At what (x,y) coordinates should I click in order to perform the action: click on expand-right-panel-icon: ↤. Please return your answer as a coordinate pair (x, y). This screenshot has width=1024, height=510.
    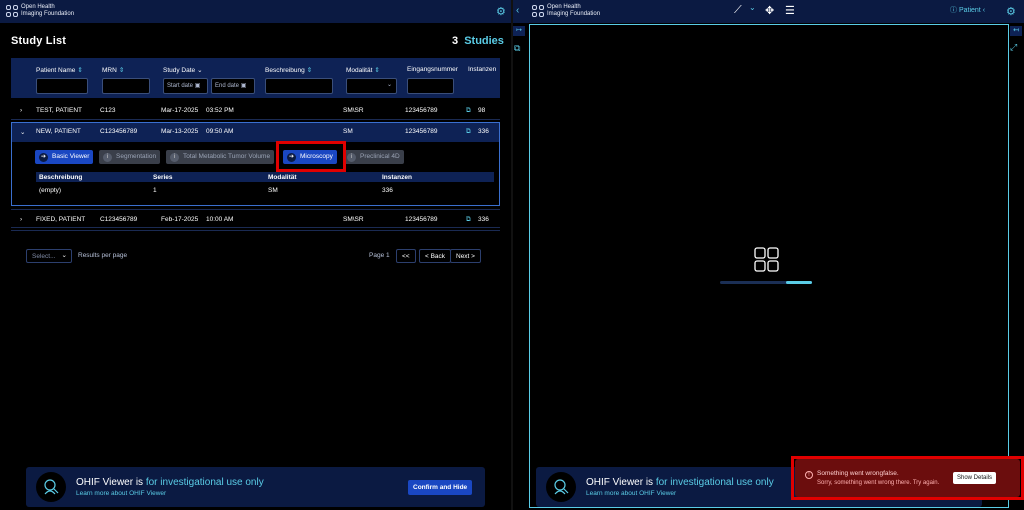
    Looking at the image, I should click on (1016, 31).